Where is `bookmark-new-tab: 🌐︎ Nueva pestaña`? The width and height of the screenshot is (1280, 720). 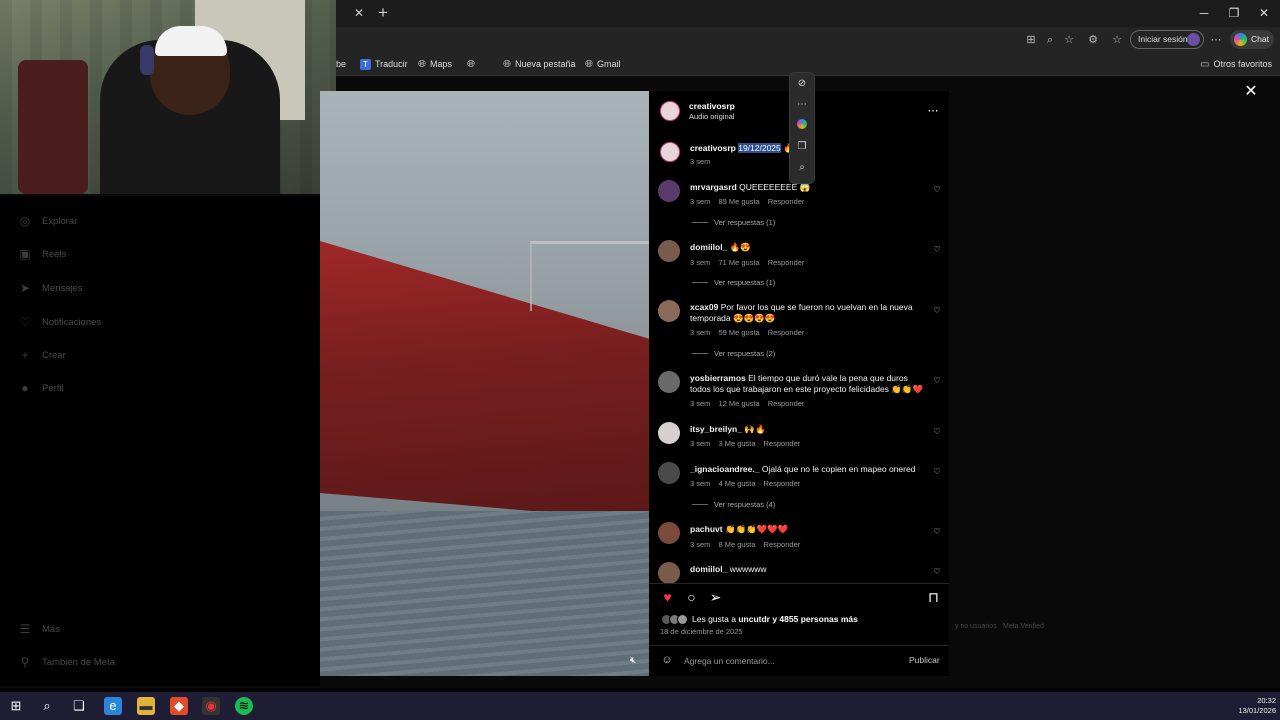
bookmark-new-tab: 🌐︎ Nueva pestaña is located at coordinates (539, 64).